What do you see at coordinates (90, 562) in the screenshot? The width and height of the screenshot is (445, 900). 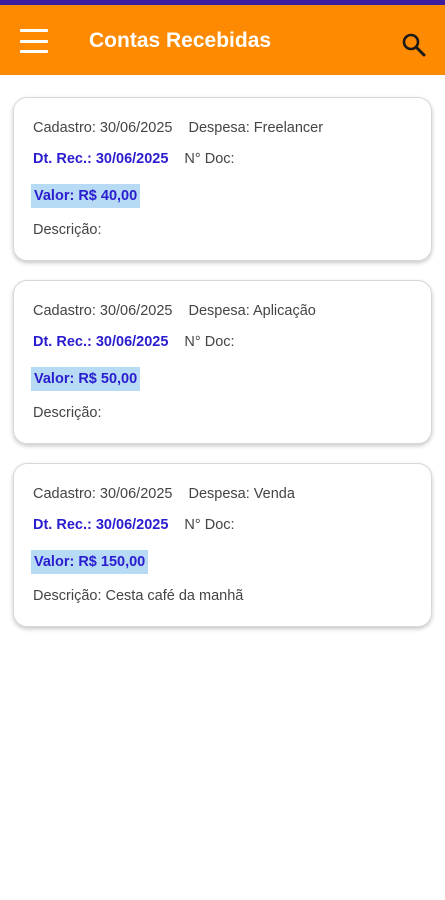 I see `valor-amount: Valor: R$ 150,00` at bounding box center [90, 562].